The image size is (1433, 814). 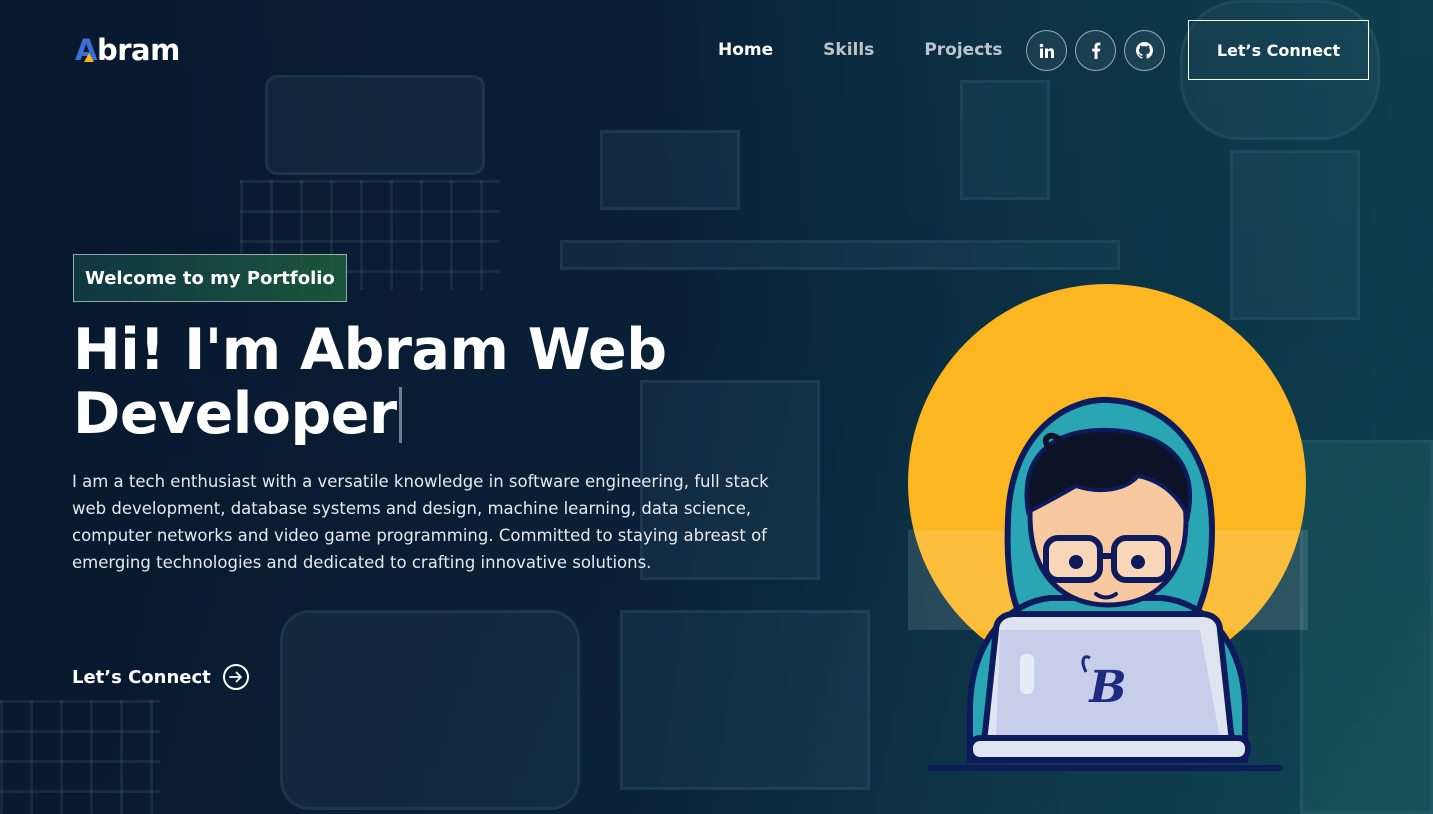 I want to click on welcome-tagline: Welcome to my Portfolio, so click(x=210, y=278).